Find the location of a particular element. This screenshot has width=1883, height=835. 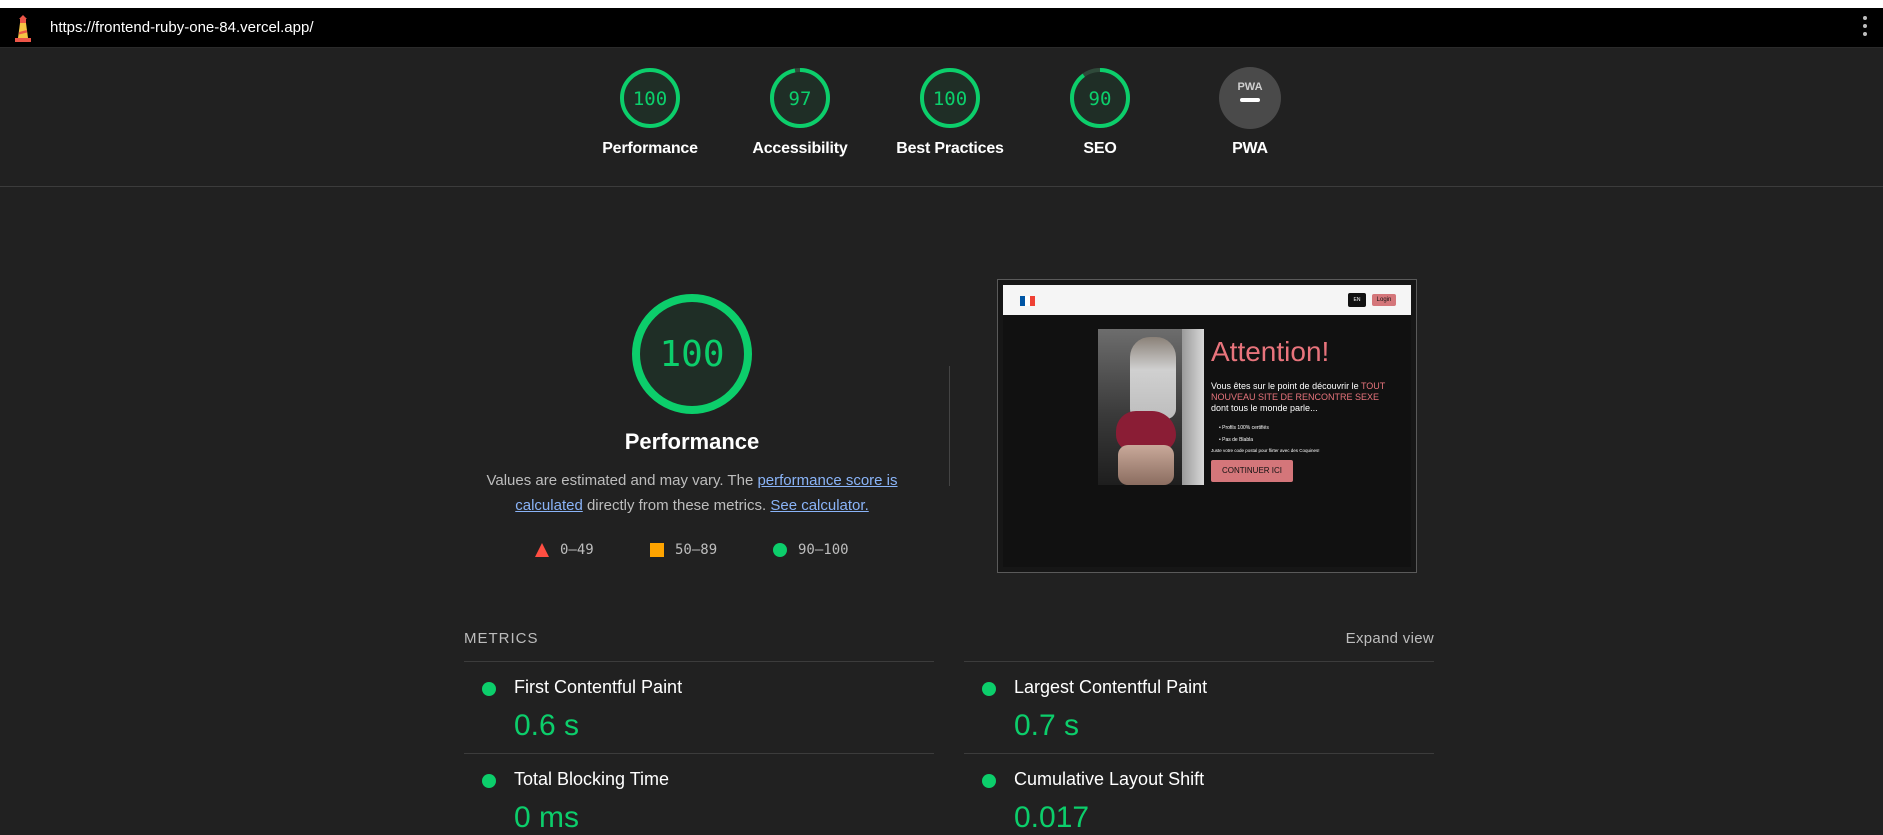

pwa-badge-icon: PWA is located at coordinates (1250, 98).